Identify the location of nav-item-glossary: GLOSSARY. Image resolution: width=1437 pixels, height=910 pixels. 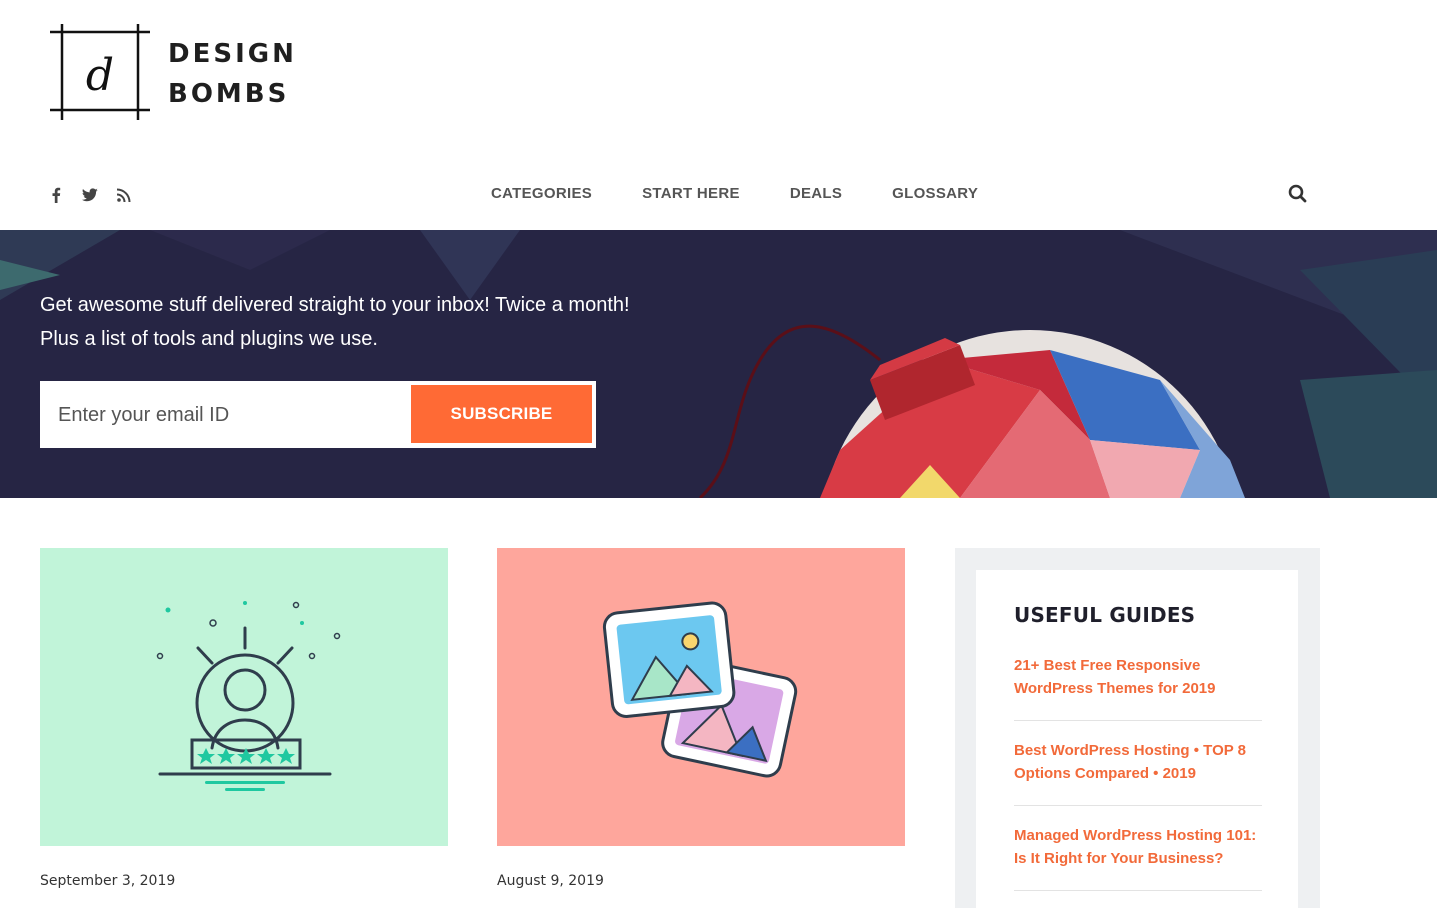
(935, 193).